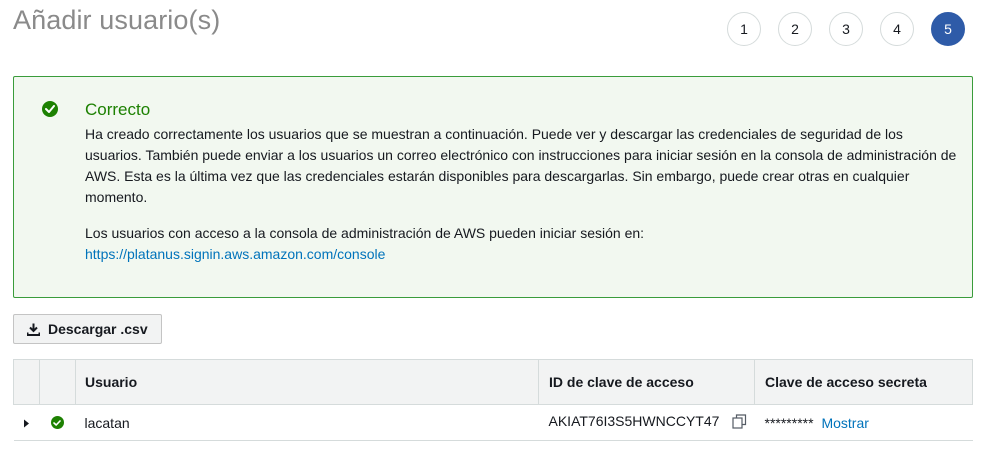  I want to click on access-key-id: AKIAT76I3S5HWNCCYT47, so click(634, 421).